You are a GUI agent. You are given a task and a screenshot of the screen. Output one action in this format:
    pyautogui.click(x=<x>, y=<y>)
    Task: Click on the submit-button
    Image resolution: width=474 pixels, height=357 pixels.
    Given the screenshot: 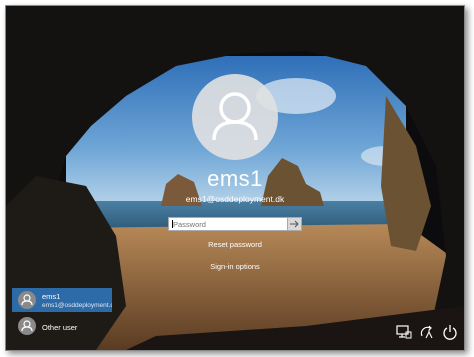 What is the action you would take?
    pyautogui.click(x=294, y=224)
    